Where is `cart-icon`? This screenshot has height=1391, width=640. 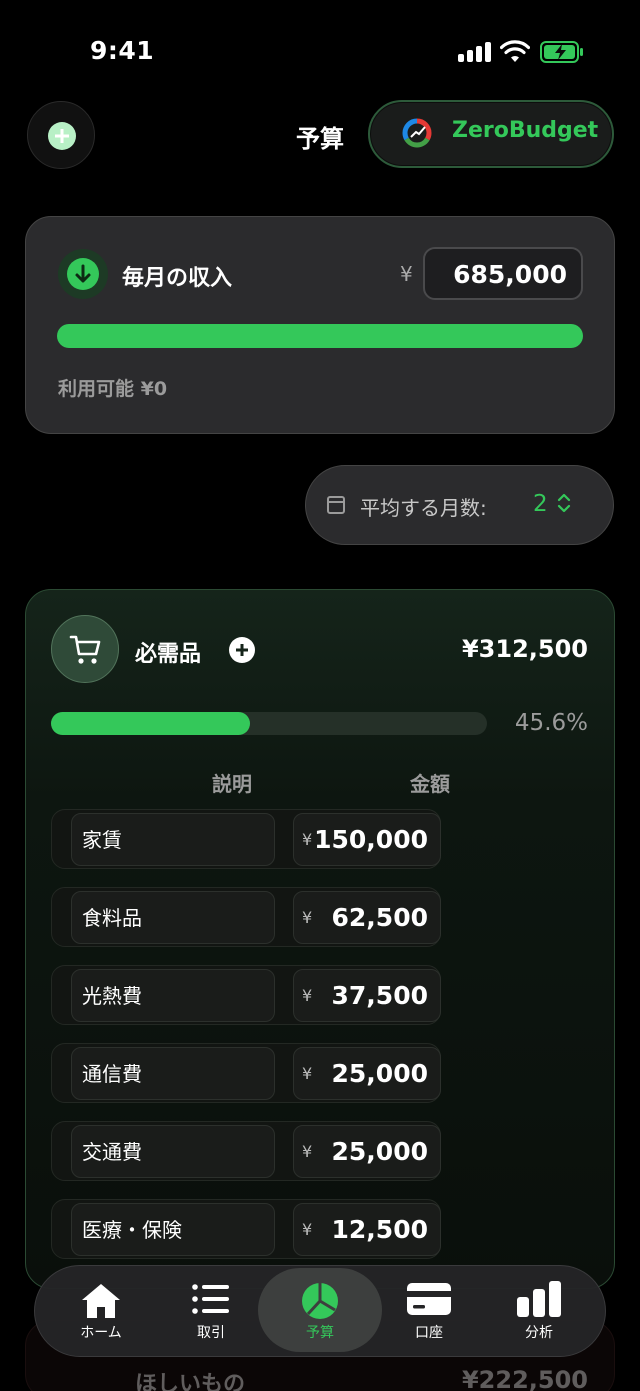
cart-icon is located at coordinates (85, 649).